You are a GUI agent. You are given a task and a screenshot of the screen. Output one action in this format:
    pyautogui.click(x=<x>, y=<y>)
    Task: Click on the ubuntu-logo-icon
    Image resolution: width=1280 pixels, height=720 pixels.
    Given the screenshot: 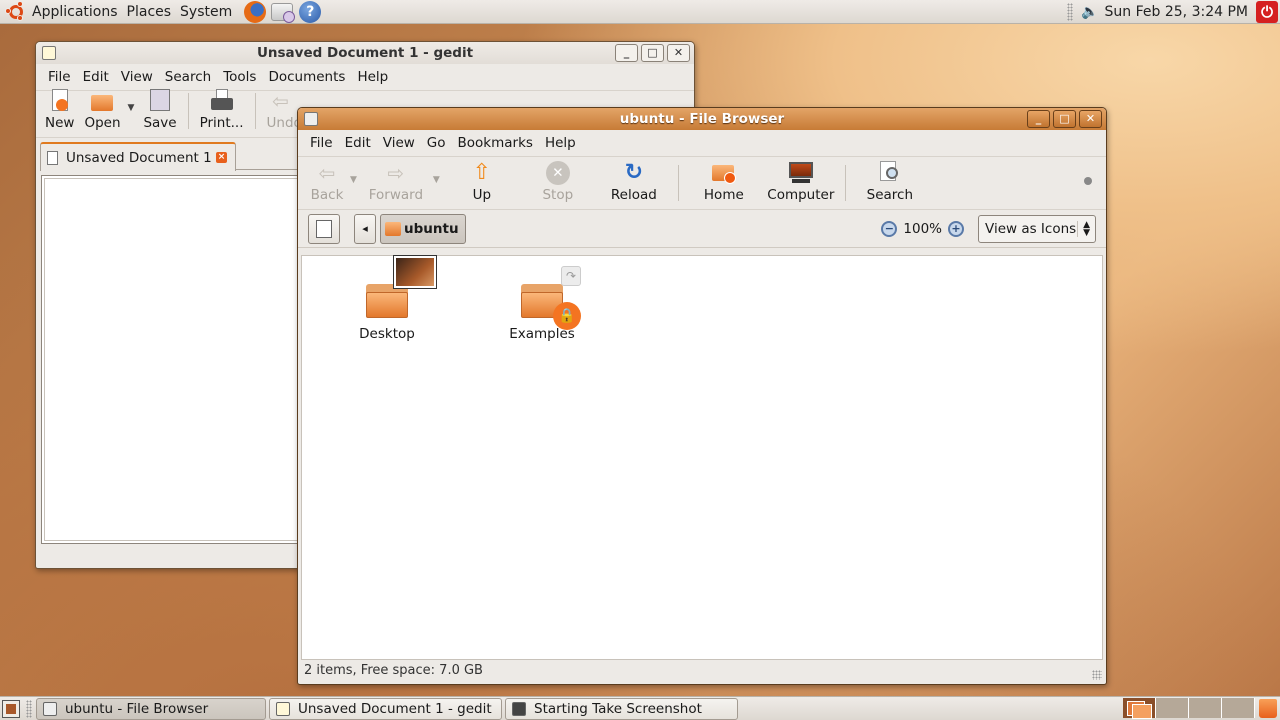 What is the action you would take?
    pyautogui.click(x=15, y=11)
    